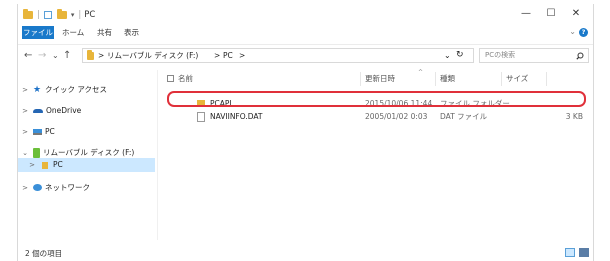  What do you see at coordinates (305, 14) in the screenshot?
I see `title-bar: | ▾ | PC — ☐ ✕` at bounding box center [305, 14].